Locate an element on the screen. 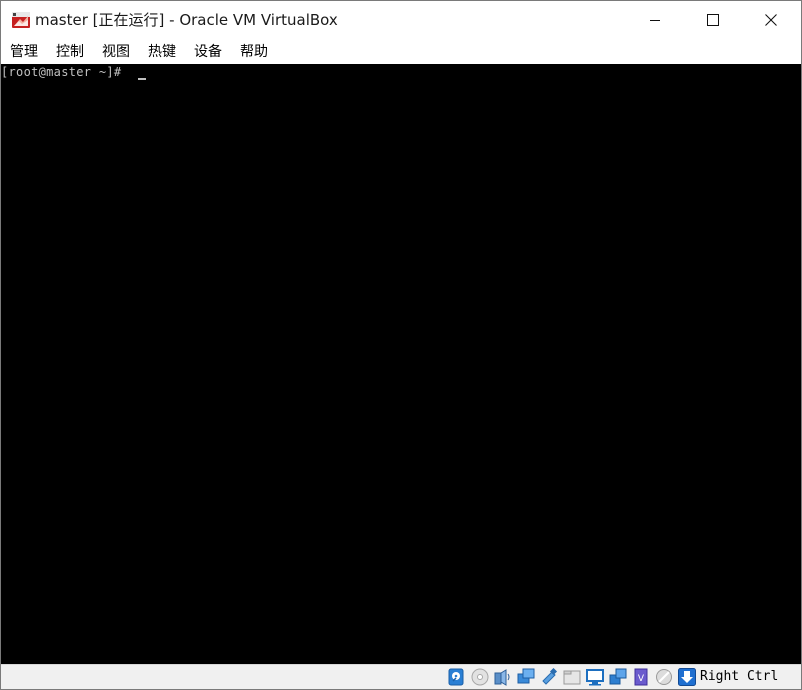  minimize-button is located at coordinates (655, 20).